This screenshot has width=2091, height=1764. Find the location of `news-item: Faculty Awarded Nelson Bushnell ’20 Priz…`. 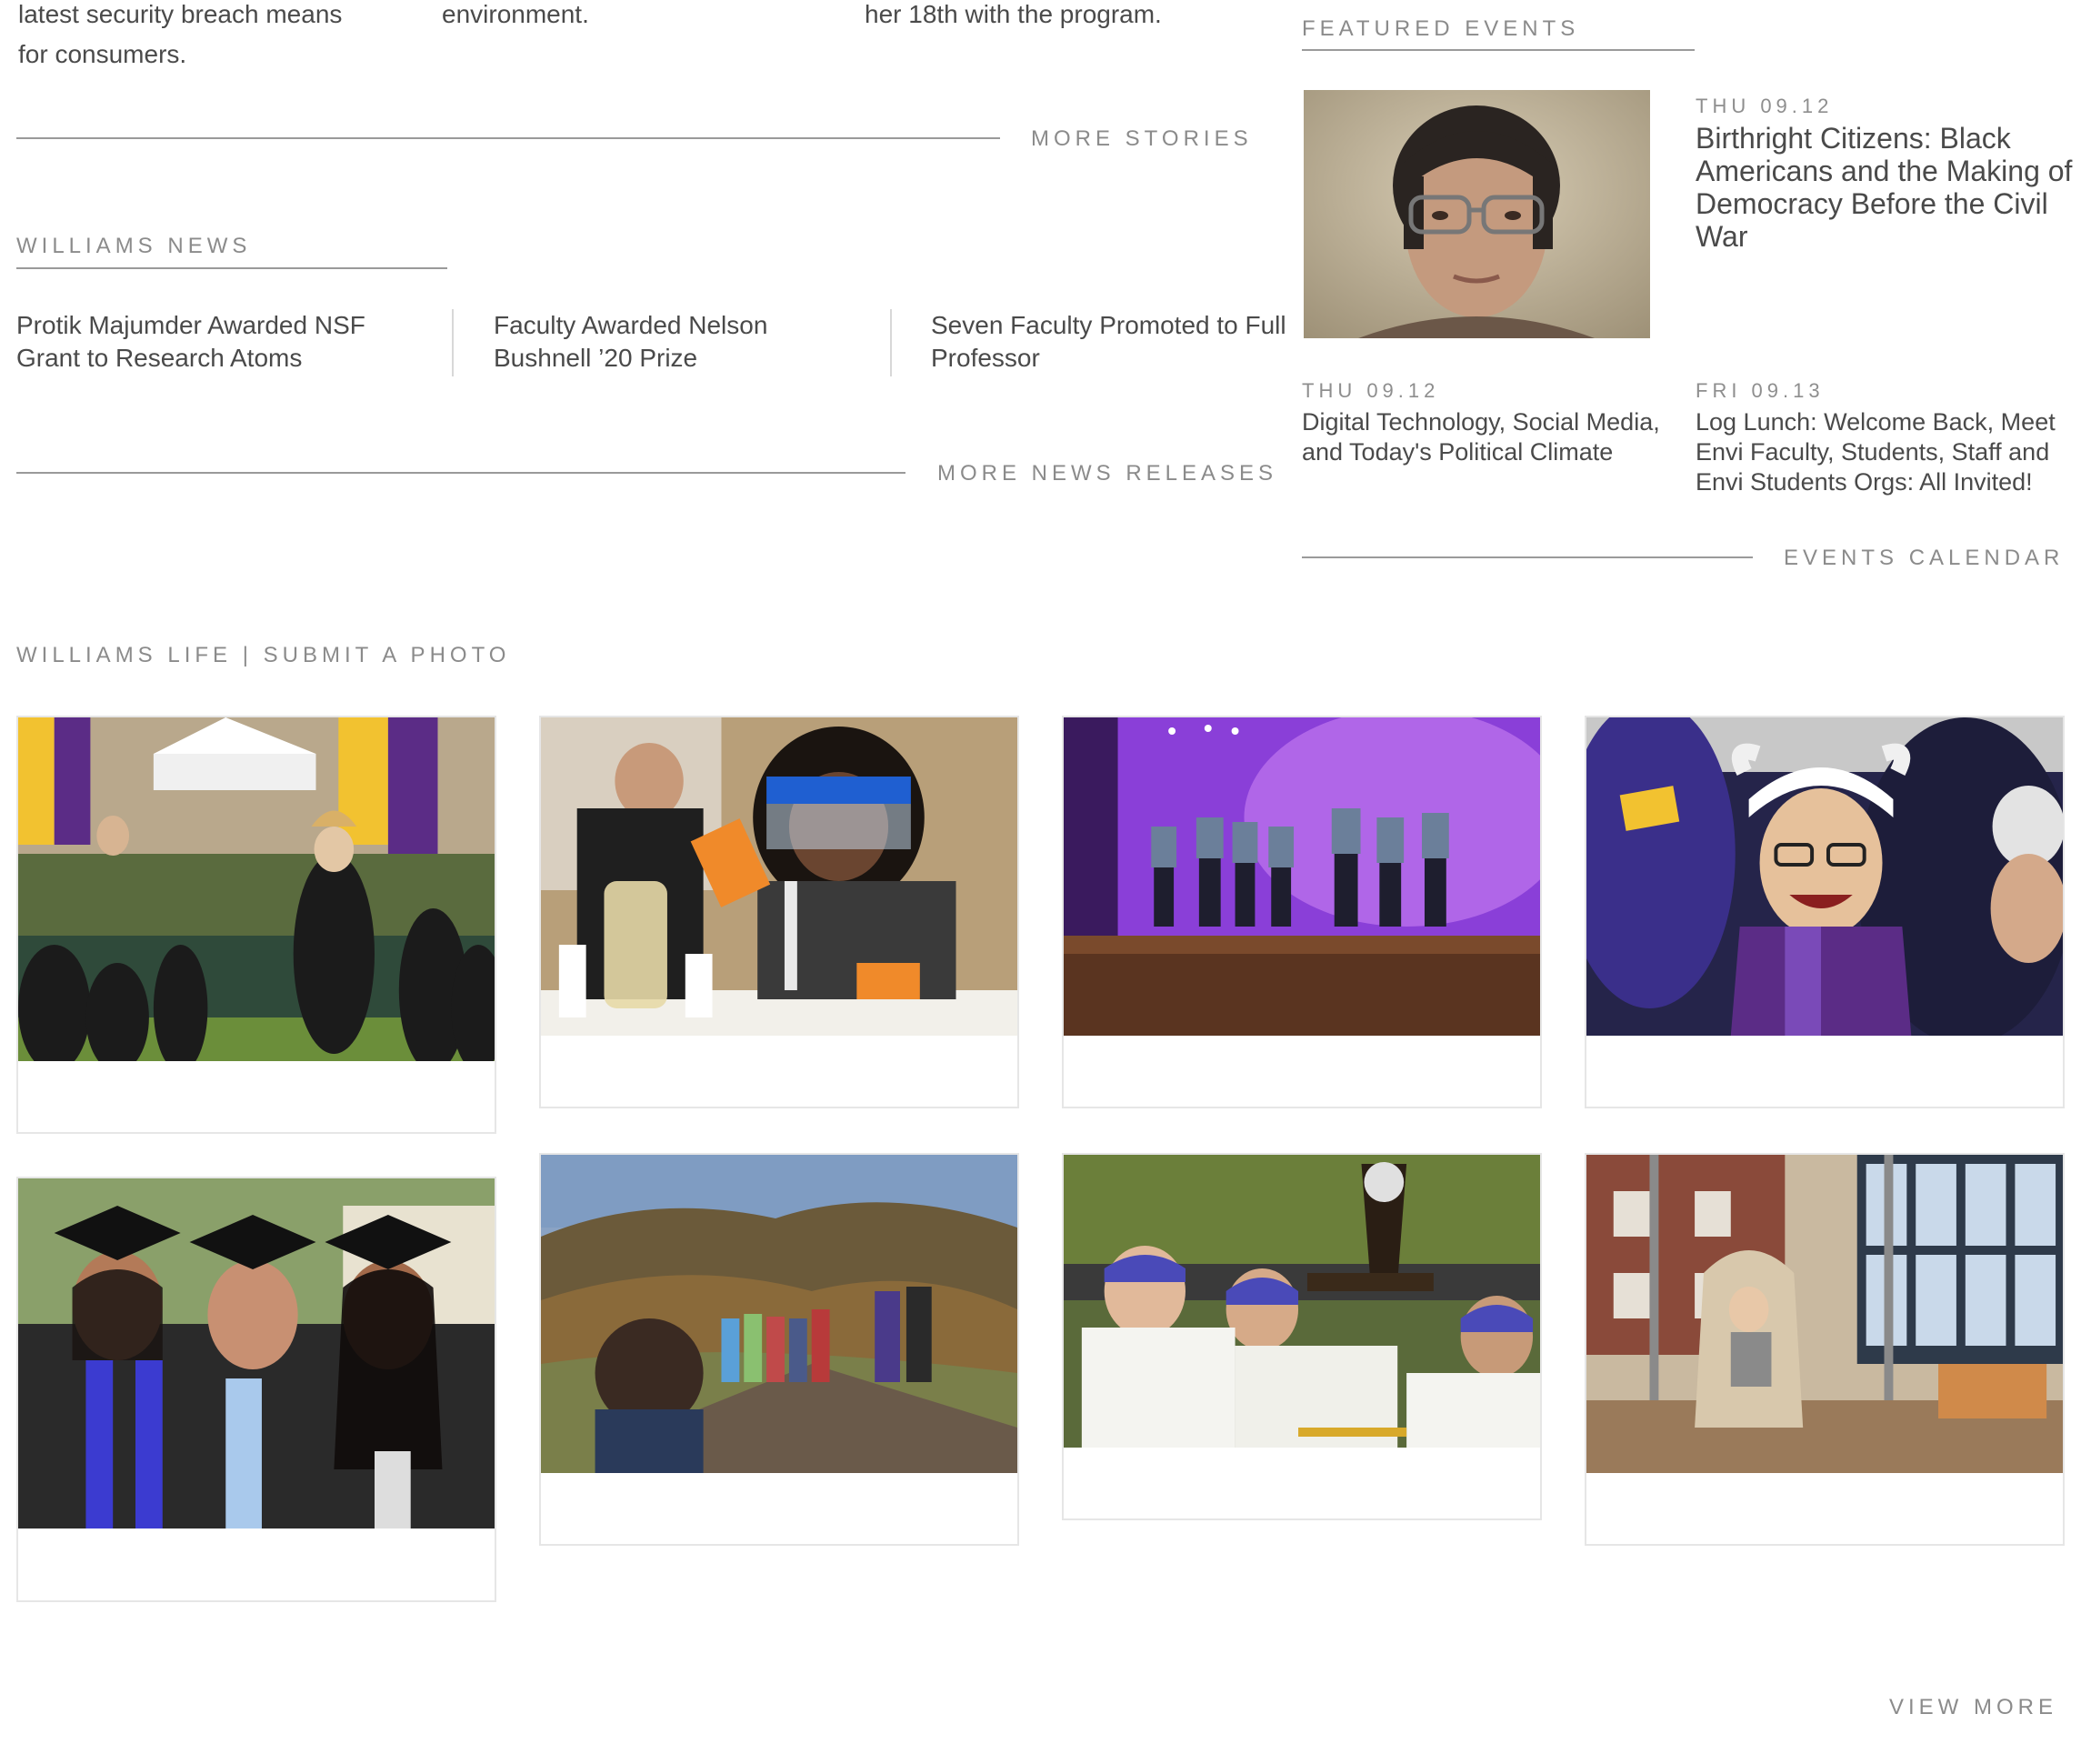

news-item: Faculty Awarded Nelson Bushnell ’20 Priz… is located at coordinates (684, 342).